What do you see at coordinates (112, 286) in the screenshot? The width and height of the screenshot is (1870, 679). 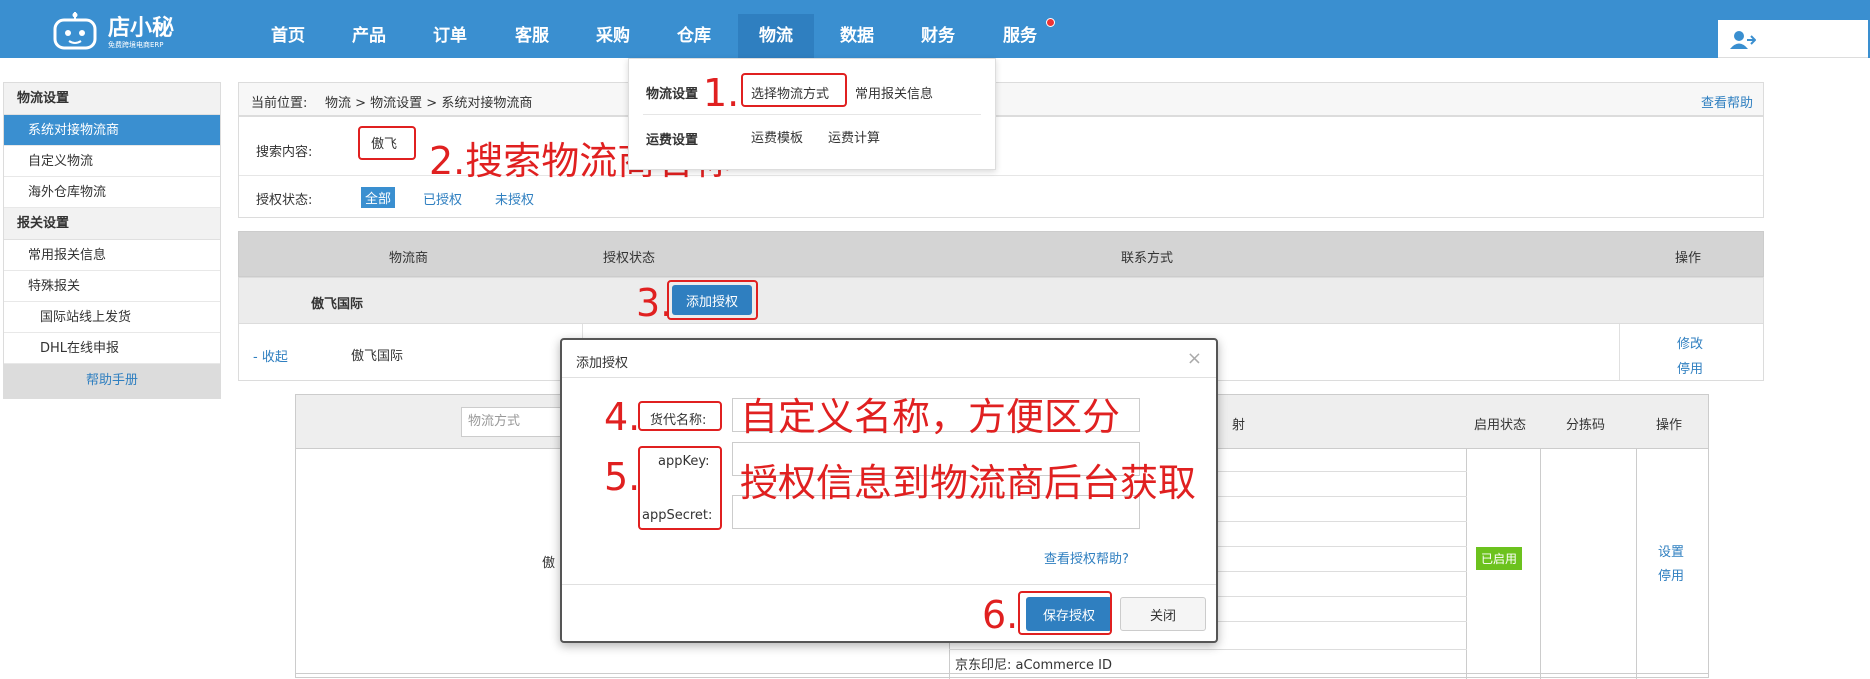 I see `sidebar-item-special-customs: 特殊报关` at bounding box center [112, 286].